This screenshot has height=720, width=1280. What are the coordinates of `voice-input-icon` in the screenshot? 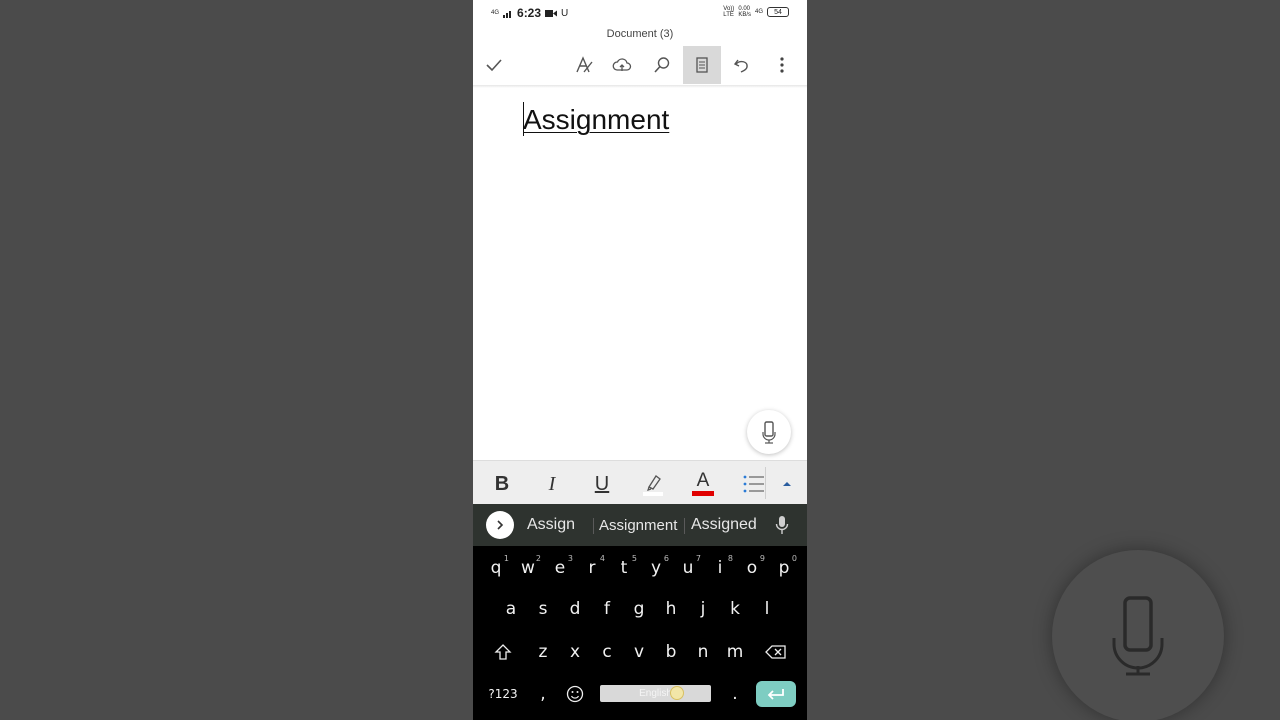 It's located at (782, 527).